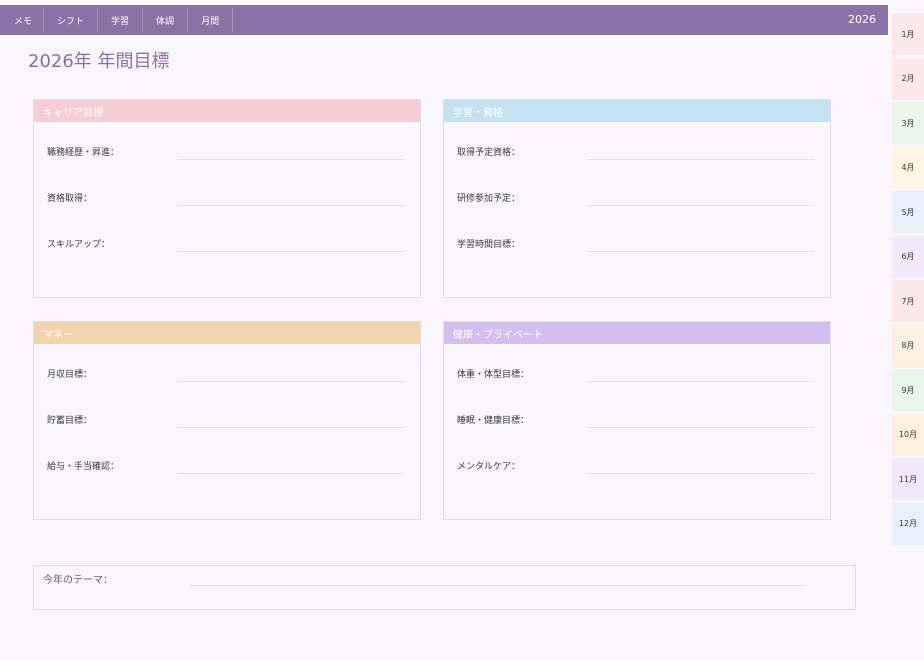 The width and height of the screenshot is (924, 660). What do you see at coordinates (227, 333) in the screenshot?
I see `card-header: マネー` at bounding box center [227, 333].